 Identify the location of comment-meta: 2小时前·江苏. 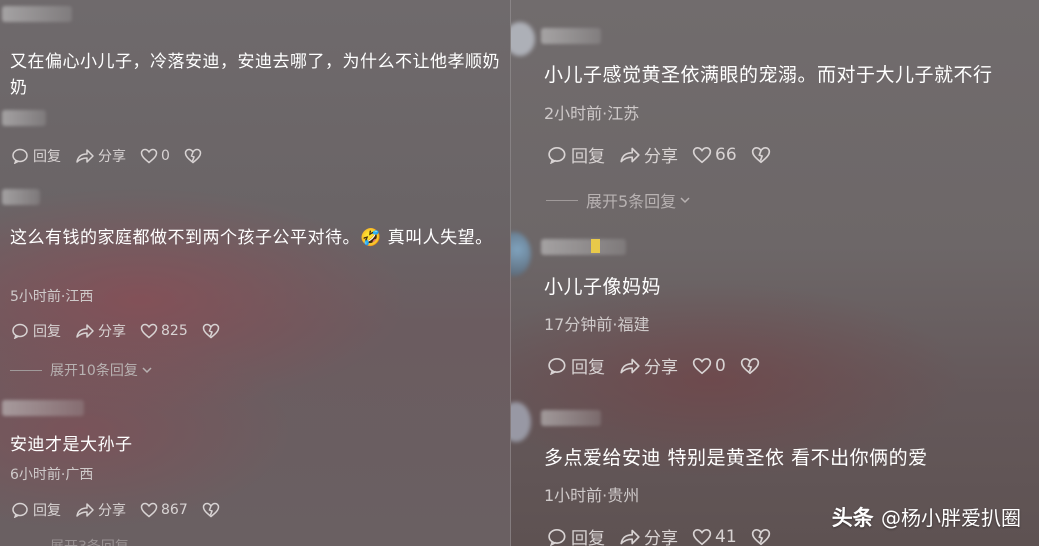
(592, 113).